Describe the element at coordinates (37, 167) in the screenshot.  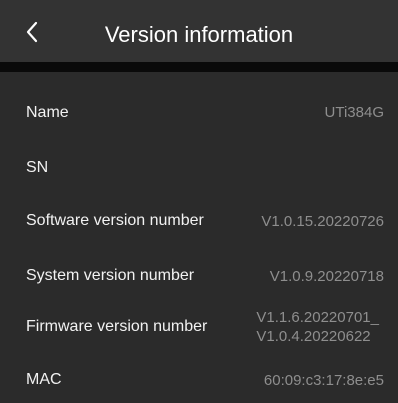
I see `sn-label: SN` at that location.